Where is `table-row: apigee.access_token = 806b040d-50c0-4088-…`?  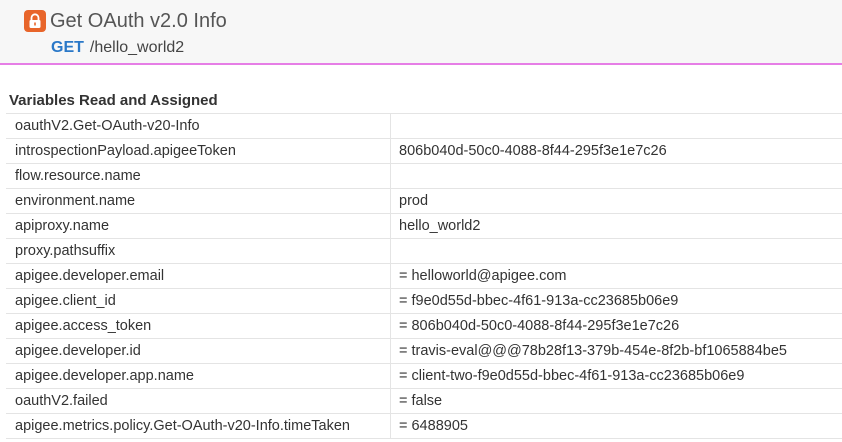
table-row: apigee.access_token = 806b040d-50c0-4088-… is located at coordinates (424, 326).